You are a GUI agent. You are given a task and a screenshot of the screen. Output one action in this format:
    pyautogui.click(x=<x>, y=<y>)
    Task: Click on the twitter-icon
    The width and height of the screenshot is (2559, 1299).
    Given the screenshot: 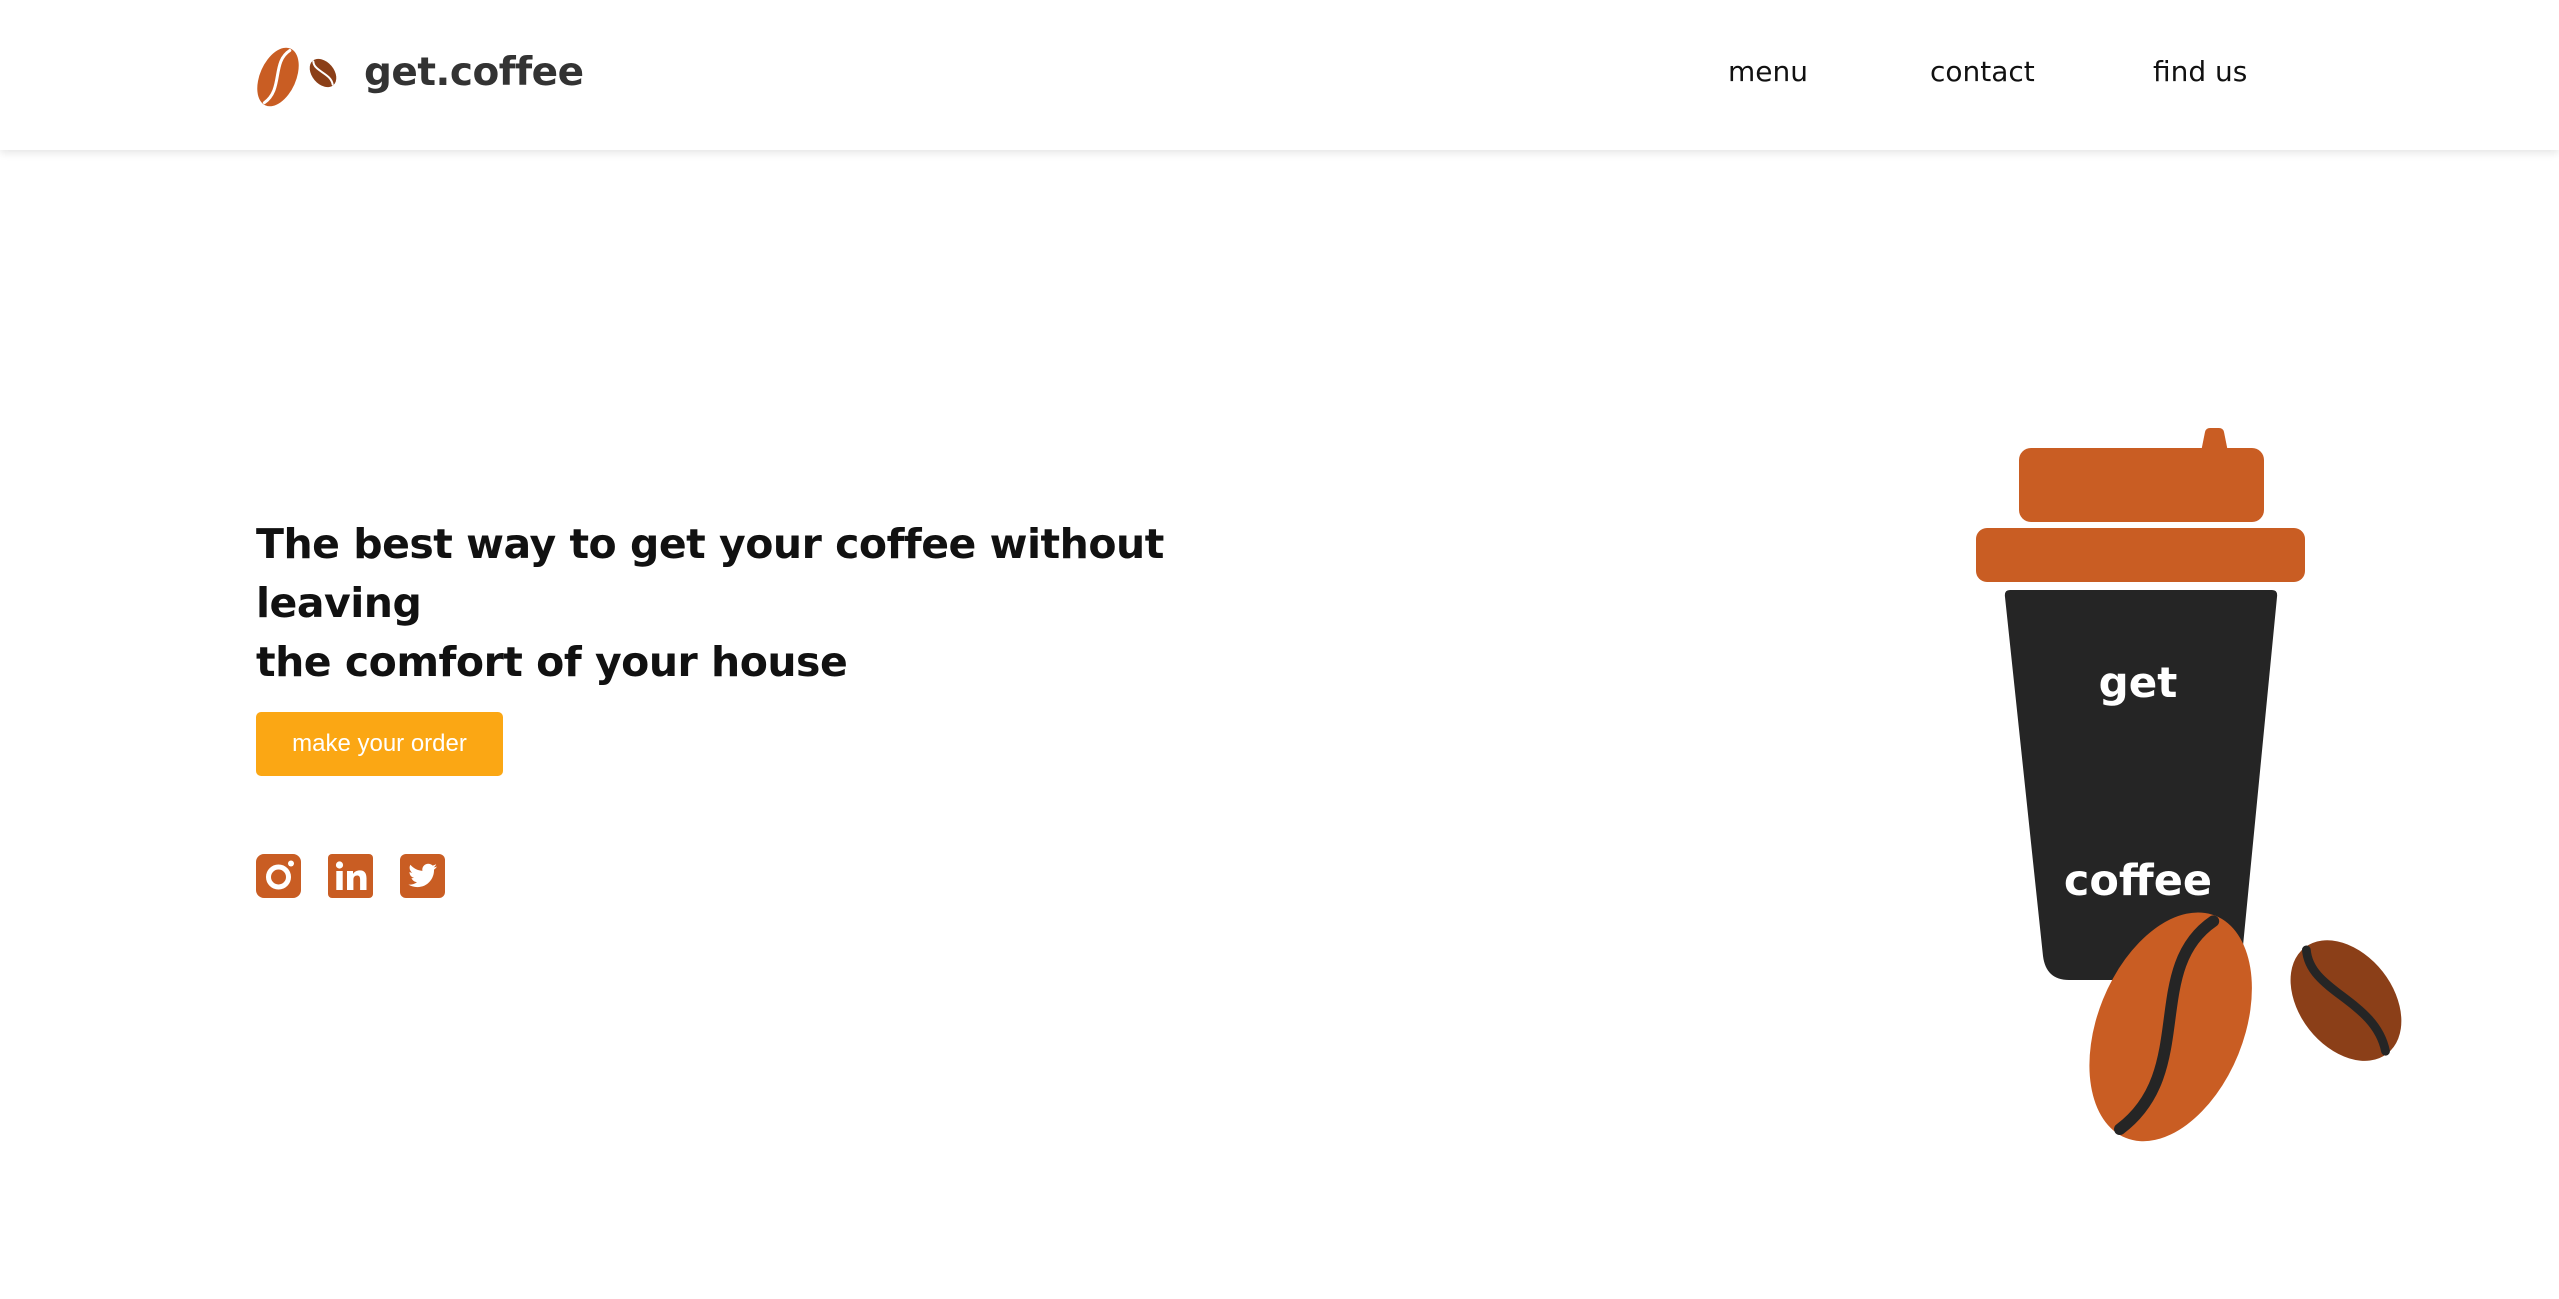 What is the action you would take?
    pyautogui.click(x=422, y=876)
    